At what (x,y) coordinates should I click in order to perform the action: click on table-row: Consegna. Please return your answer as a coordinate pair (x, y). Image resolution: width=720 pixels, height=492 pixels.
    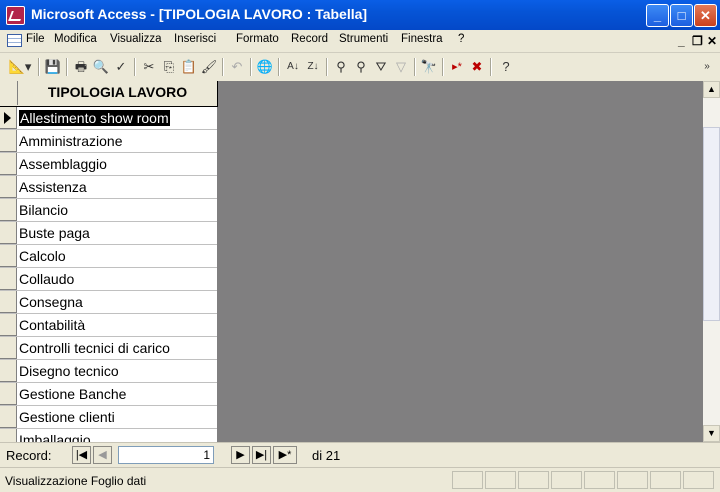
    Looking at the image, I should click on (108, 302).